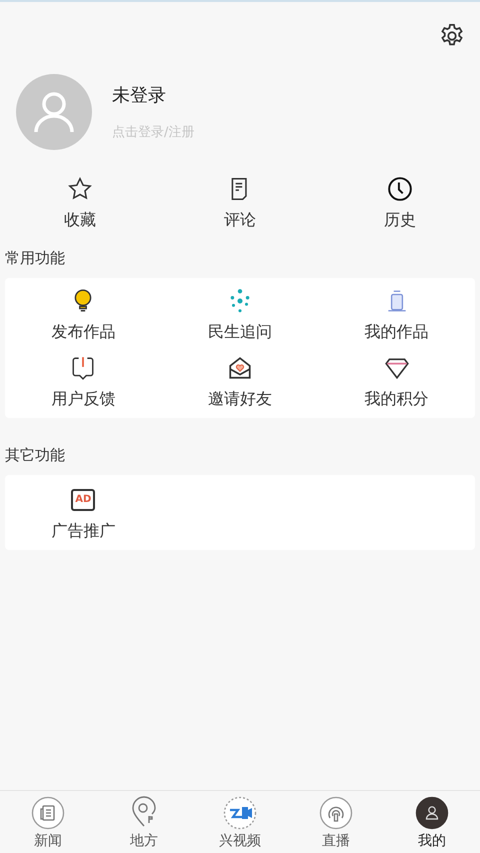  I want to click on quick-action-label: 历史, so click(400, 220).